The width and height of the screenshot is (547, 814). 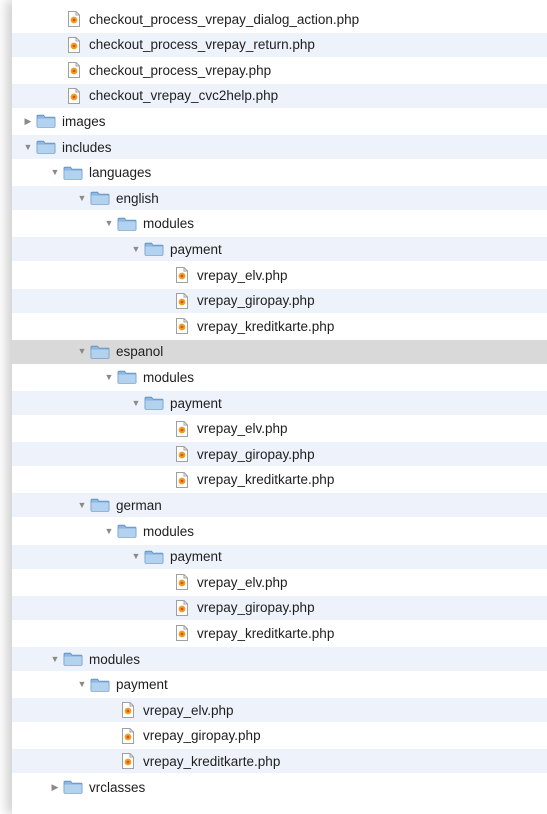 I want to click on folder-row: ▶ images, so click(x=279, y=121).